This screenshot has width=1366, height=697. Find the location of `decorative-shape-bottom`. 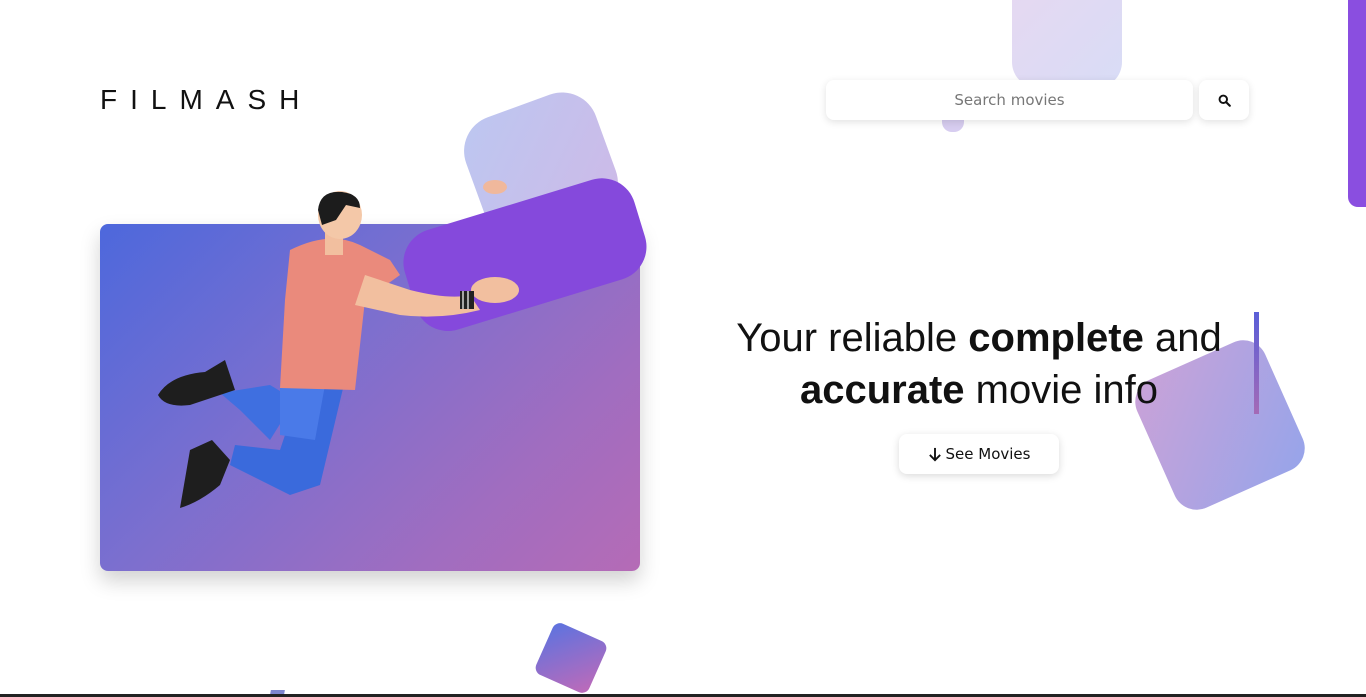

decorative-shape-bottom is located at coordinates (571, 658).